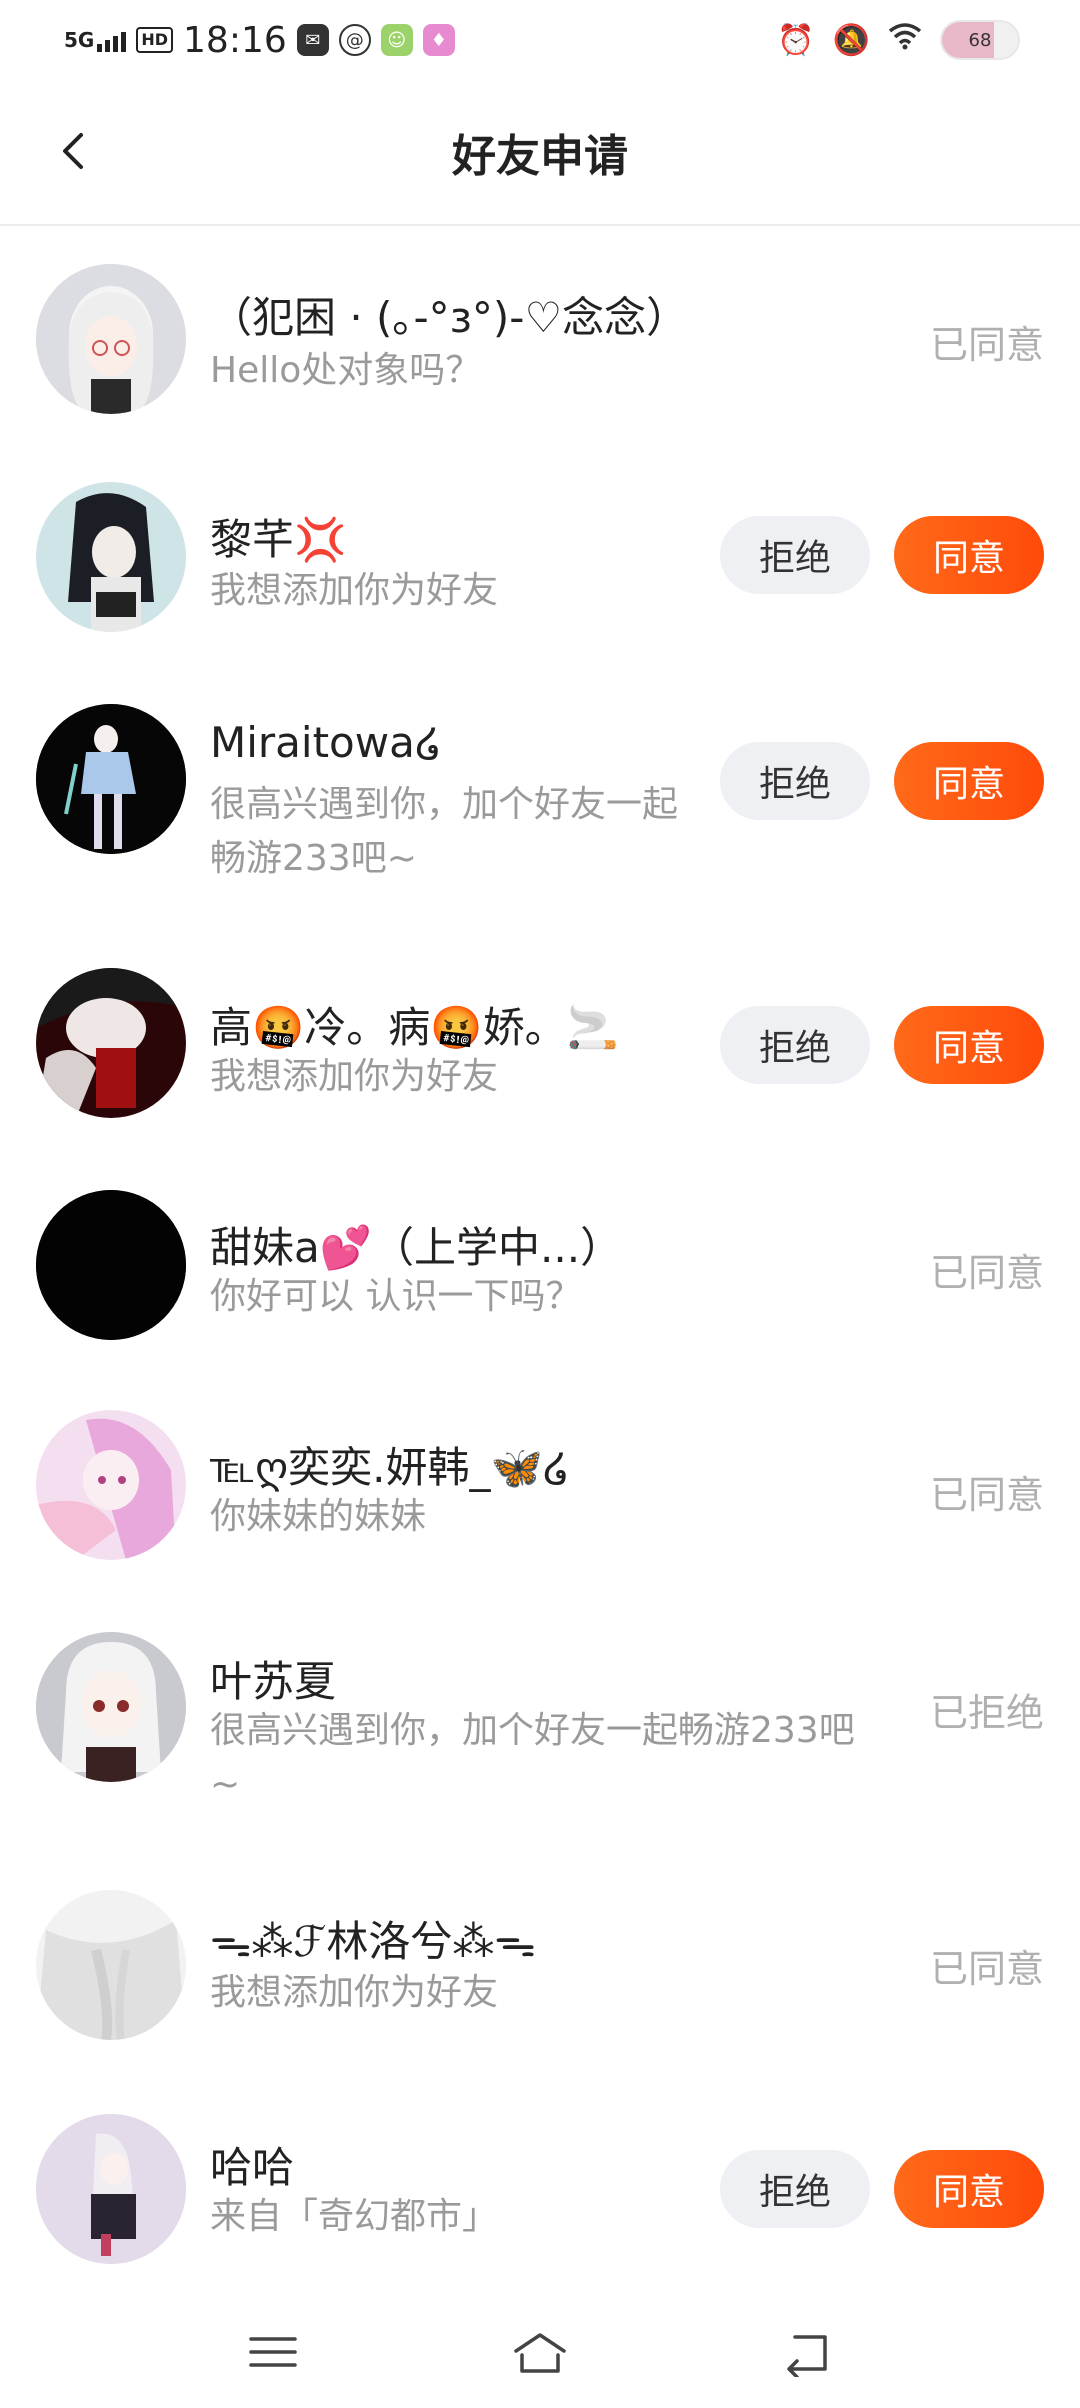 This screenshot has width=1080, height=2408. I want to click on wifi-icon, so click(905, 40).